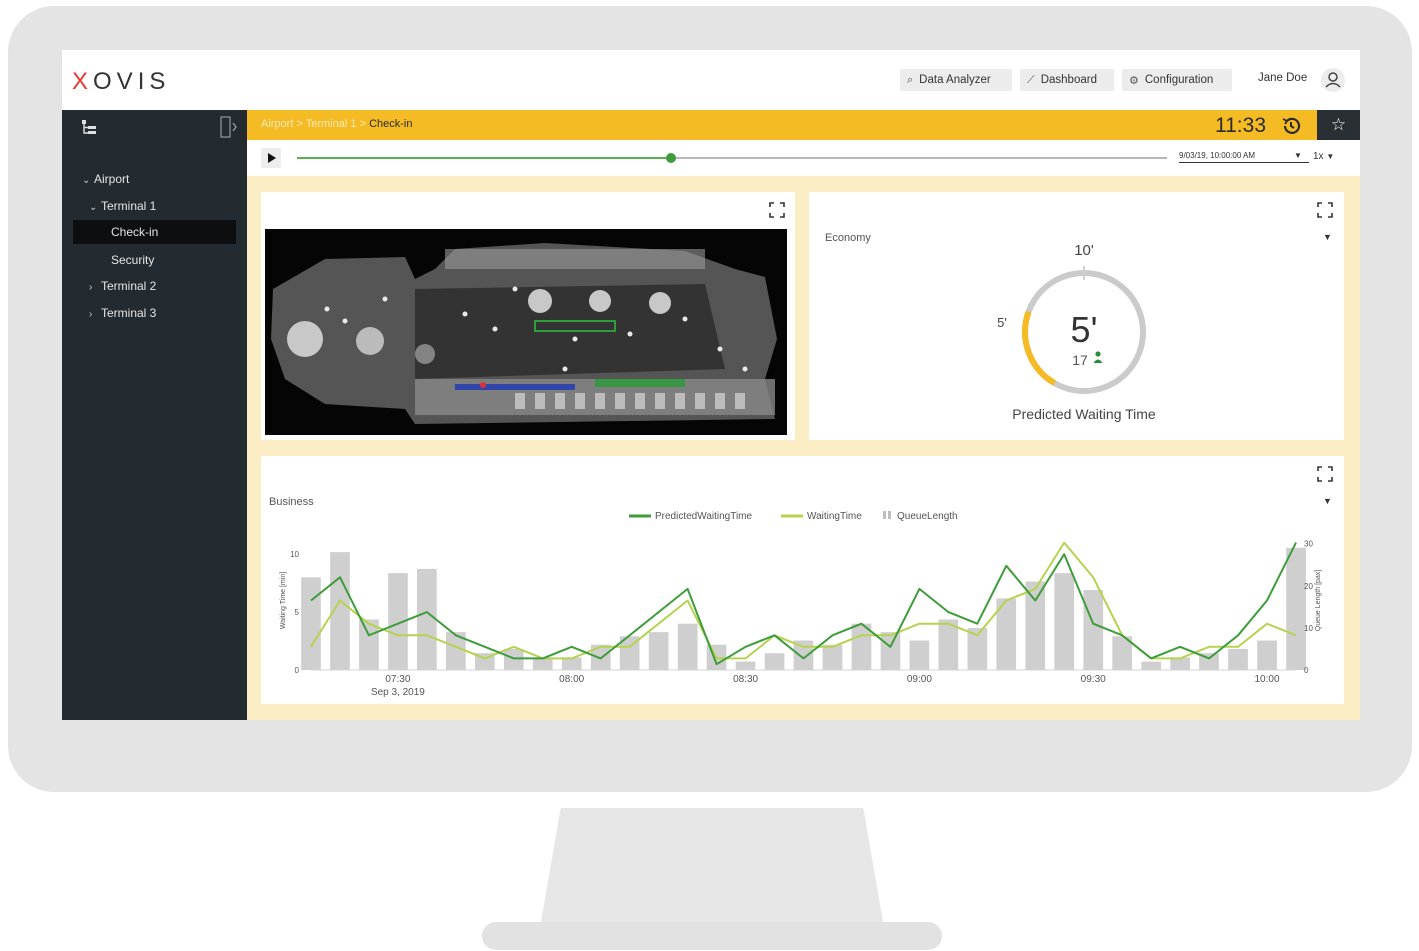 This screenshot has width=1419, height=951. What do you see at coordinates (105, 179) in the screenshot?
I see `sidebar-item-airport: ⌄ Airport` at bounding box center [105, 179].